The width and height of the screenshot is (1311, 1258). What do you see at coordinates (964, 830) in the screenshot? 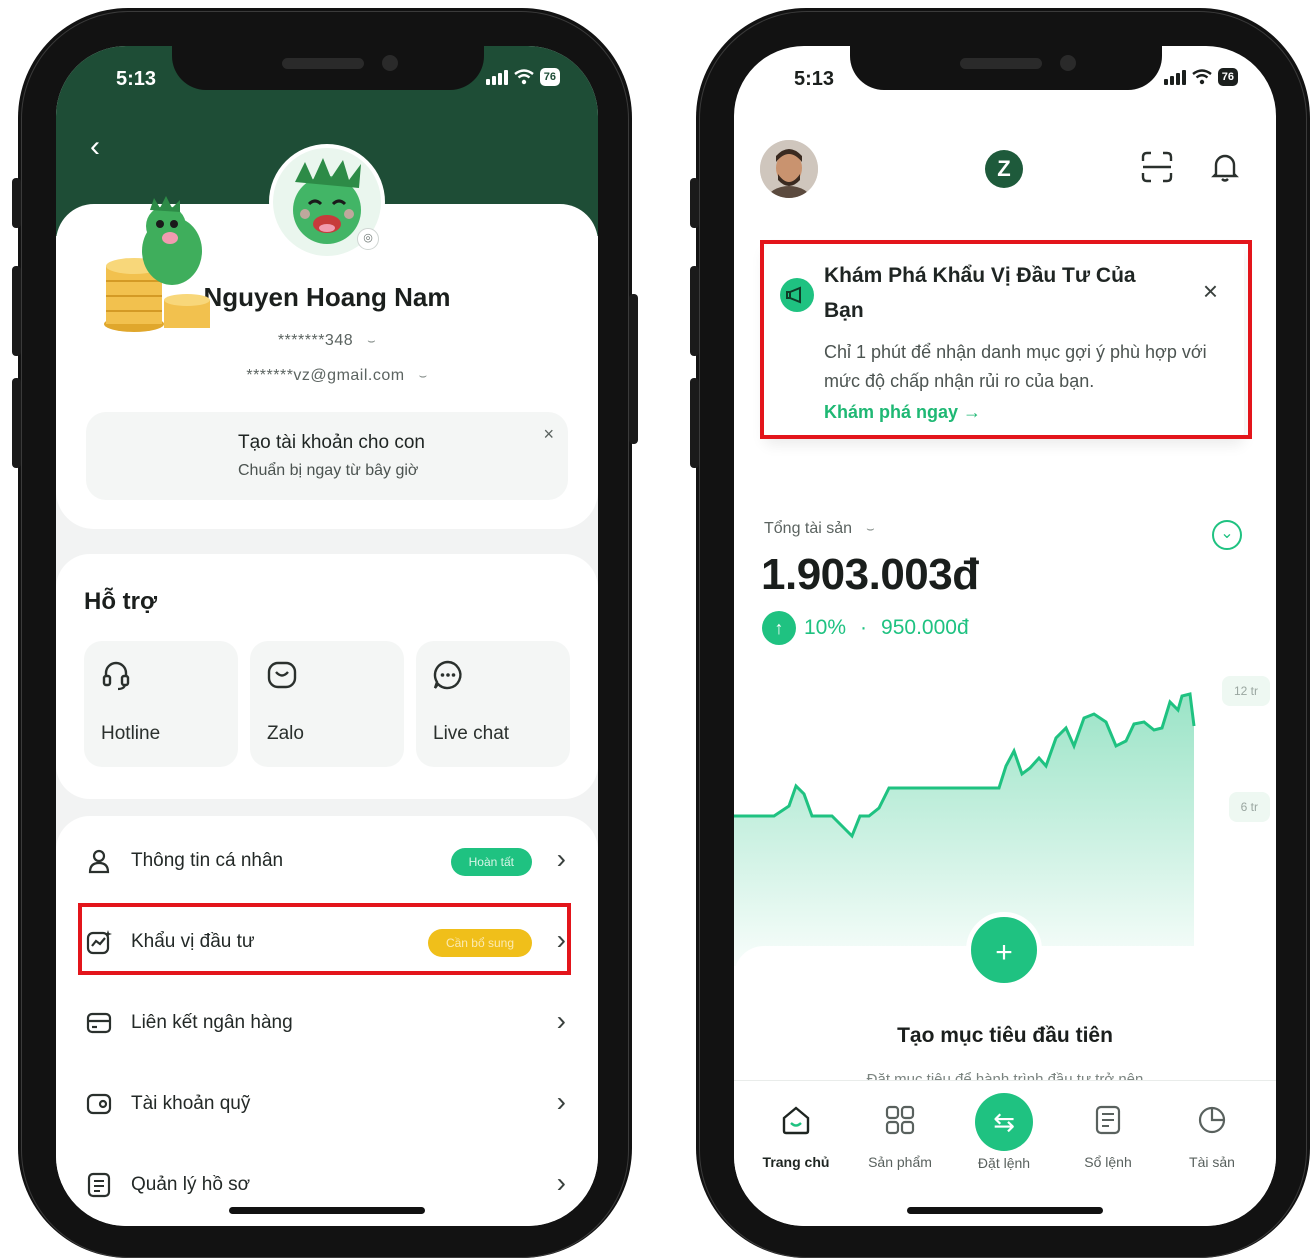
I see `chart-area` at bounding box center [964, 830].